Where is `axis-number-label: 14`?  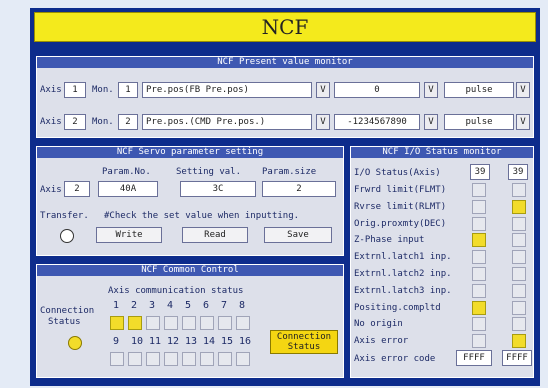
axis-number-label: 14 is located at coordinates (209, 341).